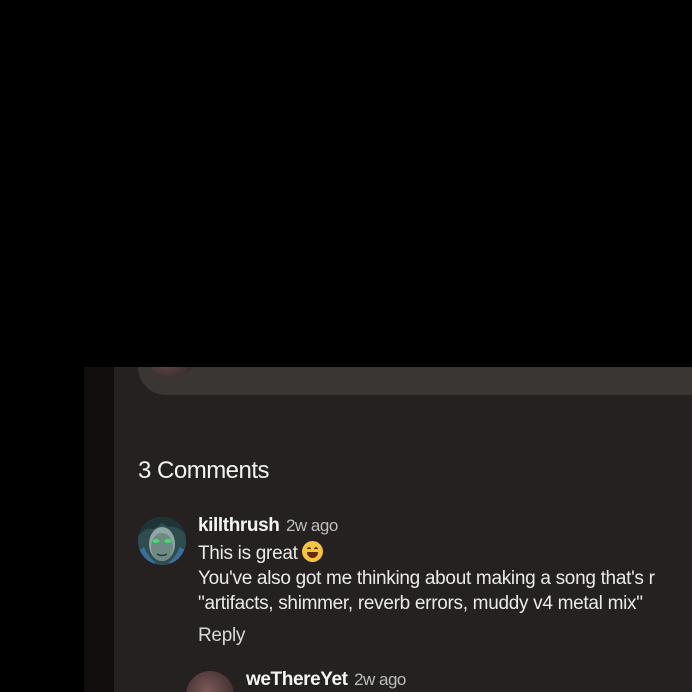 Image resolution: width=692 pixels, height=692 pixels. I want to click on reply-timestamp: 2w ago, so click(380, 679).